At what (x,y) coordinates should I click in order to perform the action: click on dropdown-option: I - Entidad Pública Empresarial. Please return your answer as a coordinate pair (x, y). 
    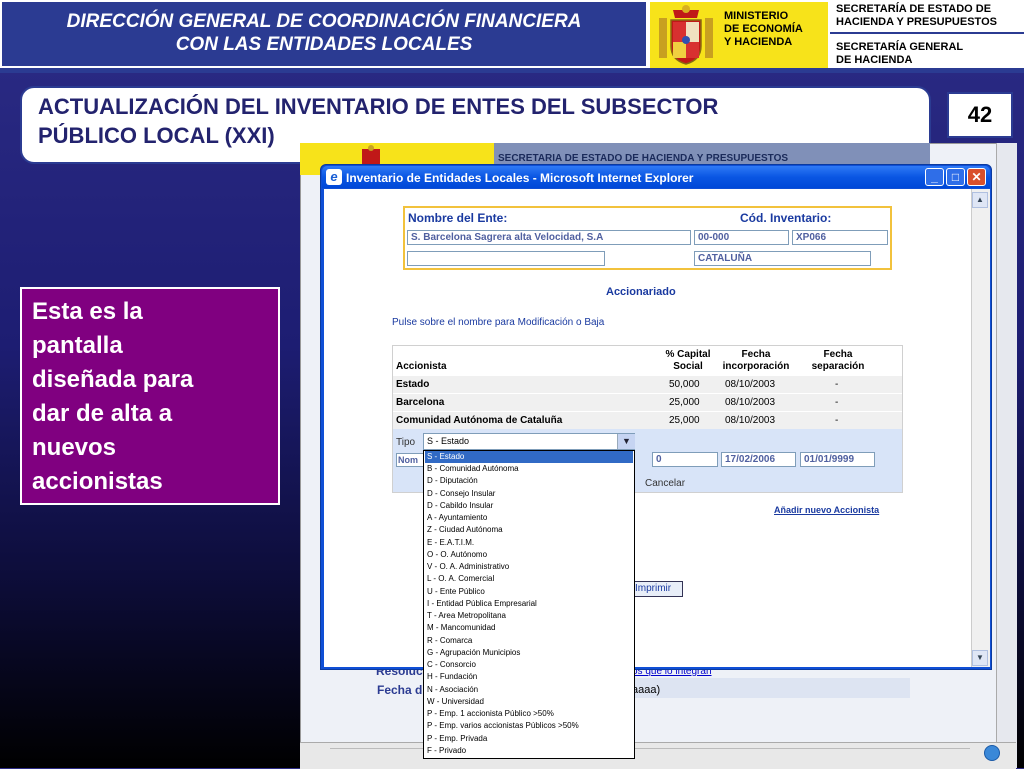
    Looking at the image, I should click on (529, 604).